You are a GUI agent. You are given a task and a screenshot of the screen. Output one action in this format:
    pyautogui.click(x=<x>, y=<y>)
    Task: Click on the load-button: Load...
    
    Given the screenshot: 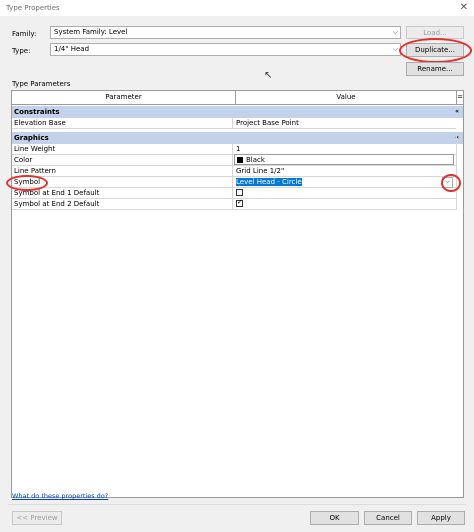 What is the action you would take?
    pyautogui.click(x=435, y=32)
    